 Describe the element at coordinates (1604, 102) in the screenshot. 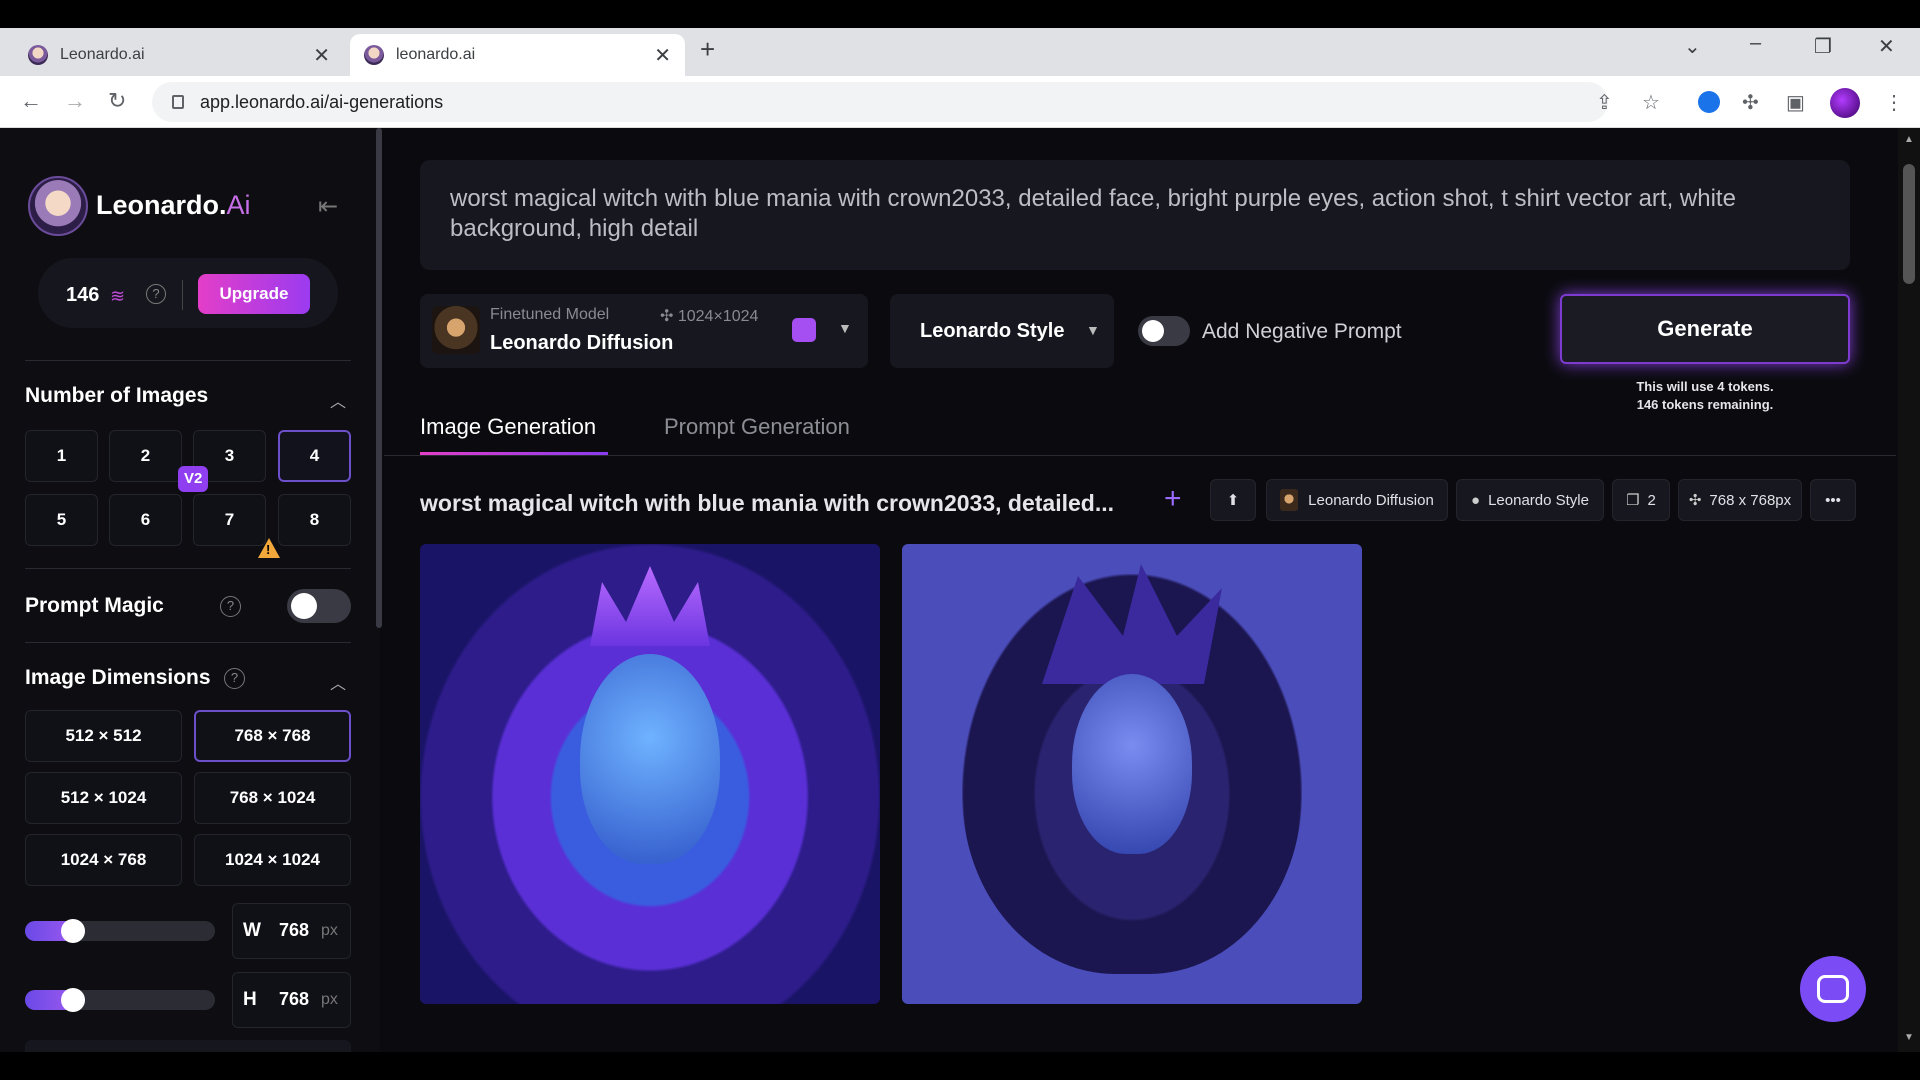

I see `share-icon: ⇪` at that location.